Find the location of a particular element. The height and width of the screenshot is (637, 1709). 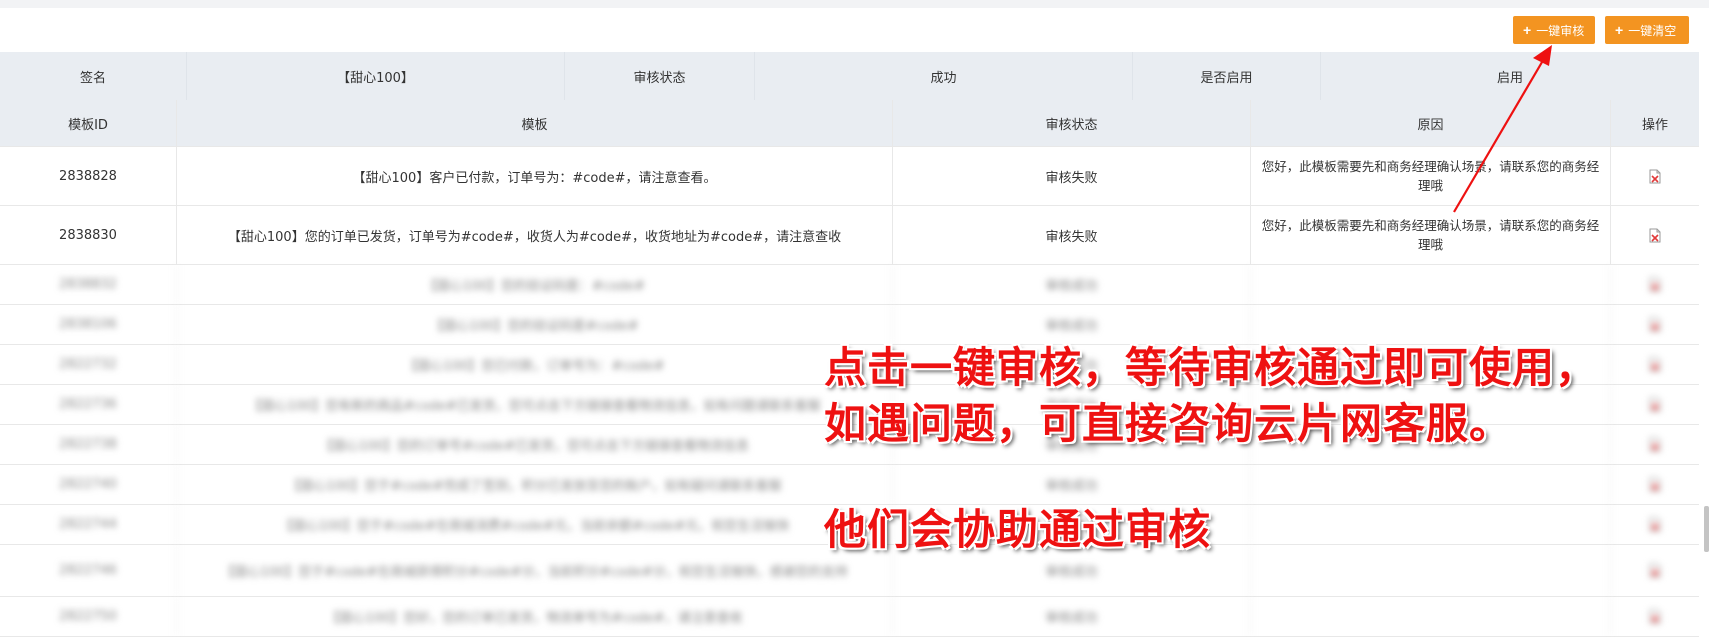

cell-template-id: 2838106 is located at coordinates (88, 324).